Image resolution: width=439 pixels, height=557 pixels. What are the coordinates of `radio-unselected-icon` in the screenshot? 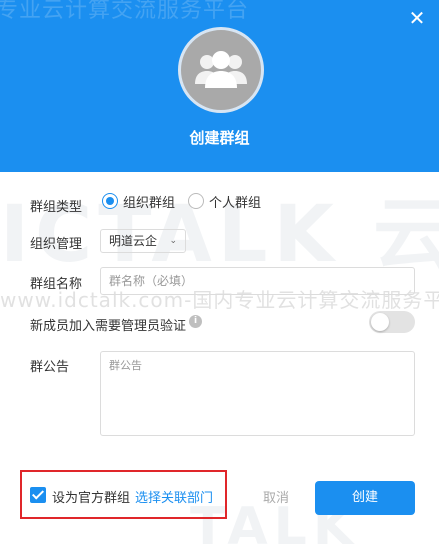 It's located at (196, 201).